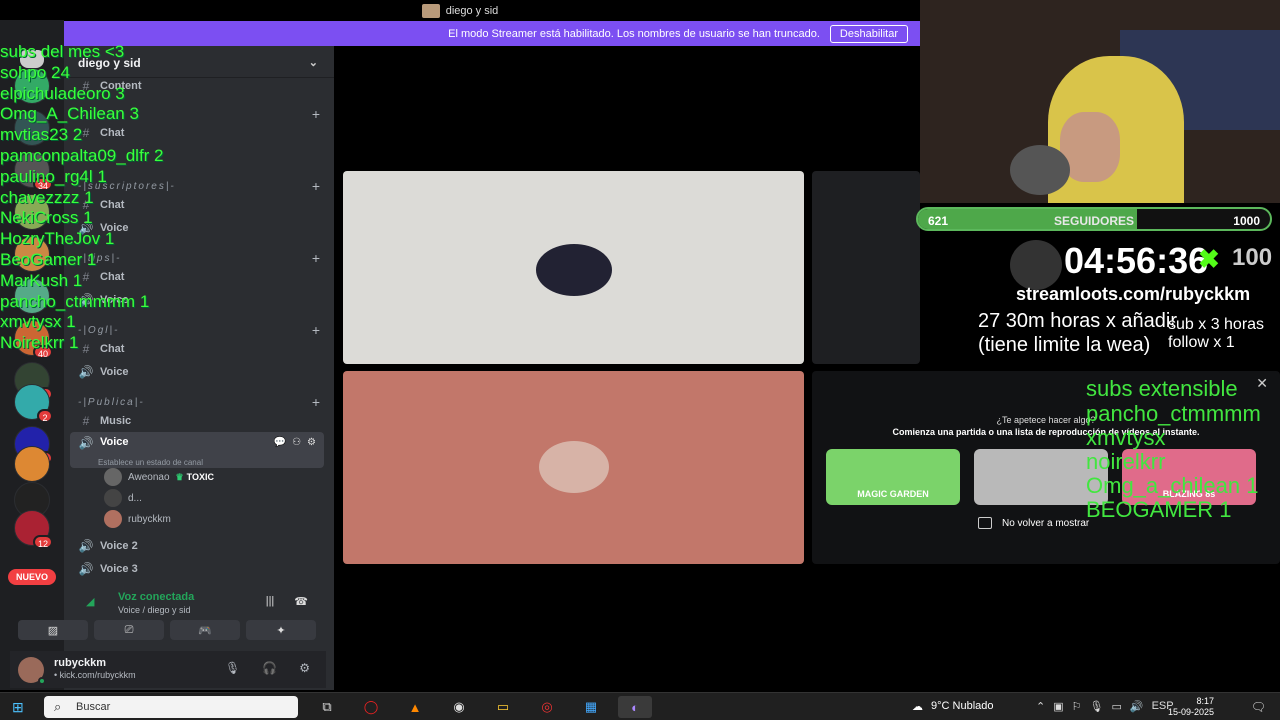 The width and height of the screenshot is (1280, 720). I want to click on chevron-down-icon: ⌄, so click(313, 63).